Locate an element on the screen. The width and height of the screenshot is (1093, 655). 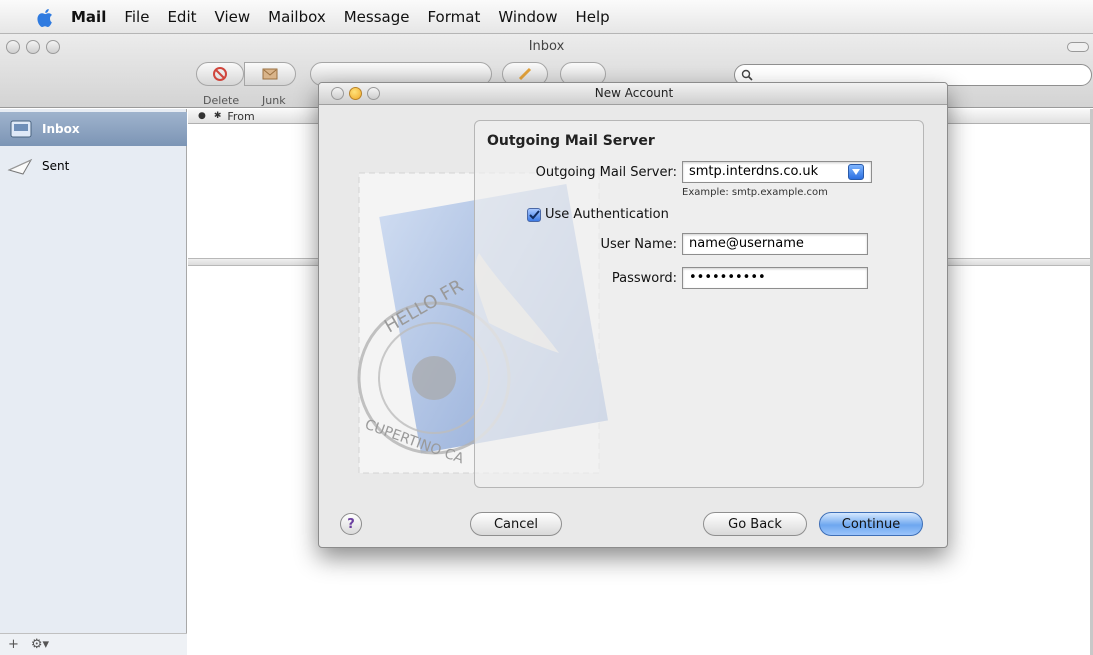
username-field: name@username is located at coordinates (775, 244).